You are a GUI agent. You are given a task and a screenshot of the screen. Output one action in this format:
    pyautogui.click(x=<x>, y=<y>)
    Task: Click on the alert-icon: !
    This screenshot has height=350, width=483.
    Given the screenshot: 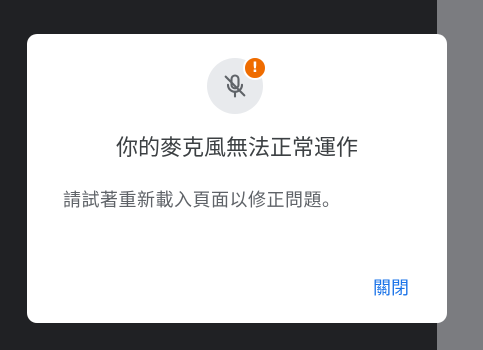 What is the action you would take?
    pyautogui.click(x=255, y=68)
    